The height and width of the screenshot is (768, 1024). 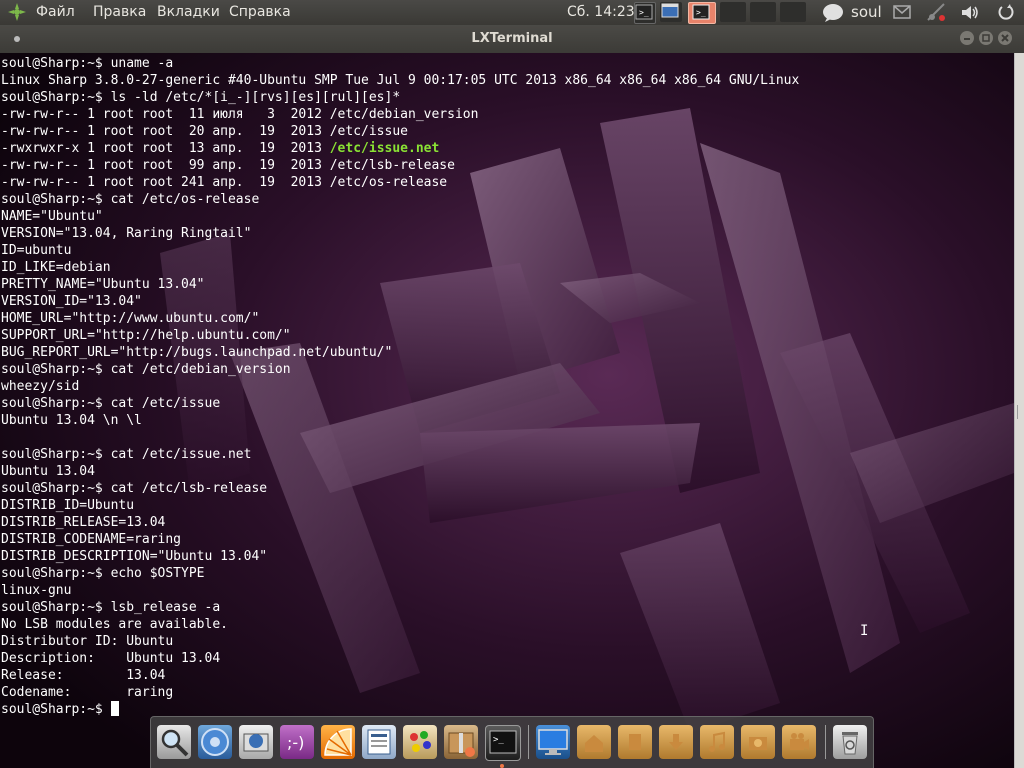 What do you see at coordinates (87, 63) in the screenshot?
I see `terminal-line-text: soul@Sharp:~$ uname -a` at bounding box center [87, 63].